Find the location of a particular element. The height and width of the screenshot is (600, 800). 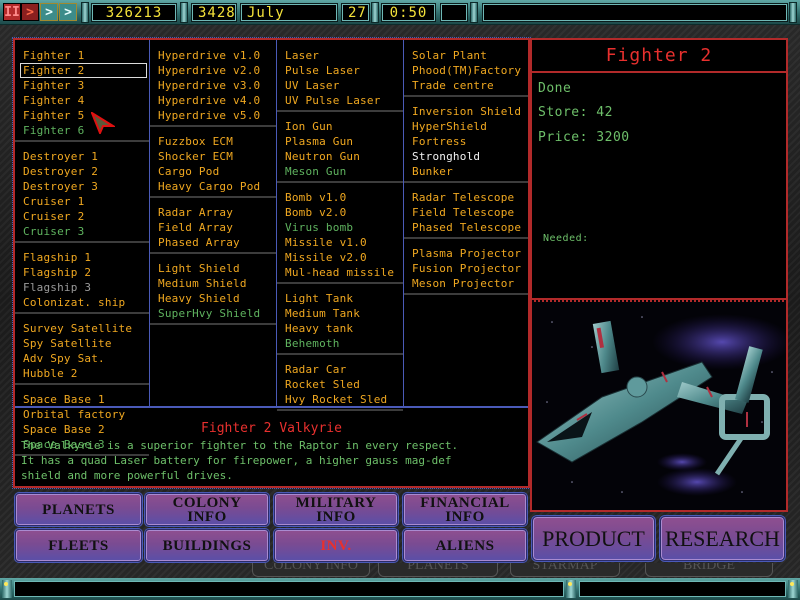

bottom-message-bar is located at coordinates (400, 589).